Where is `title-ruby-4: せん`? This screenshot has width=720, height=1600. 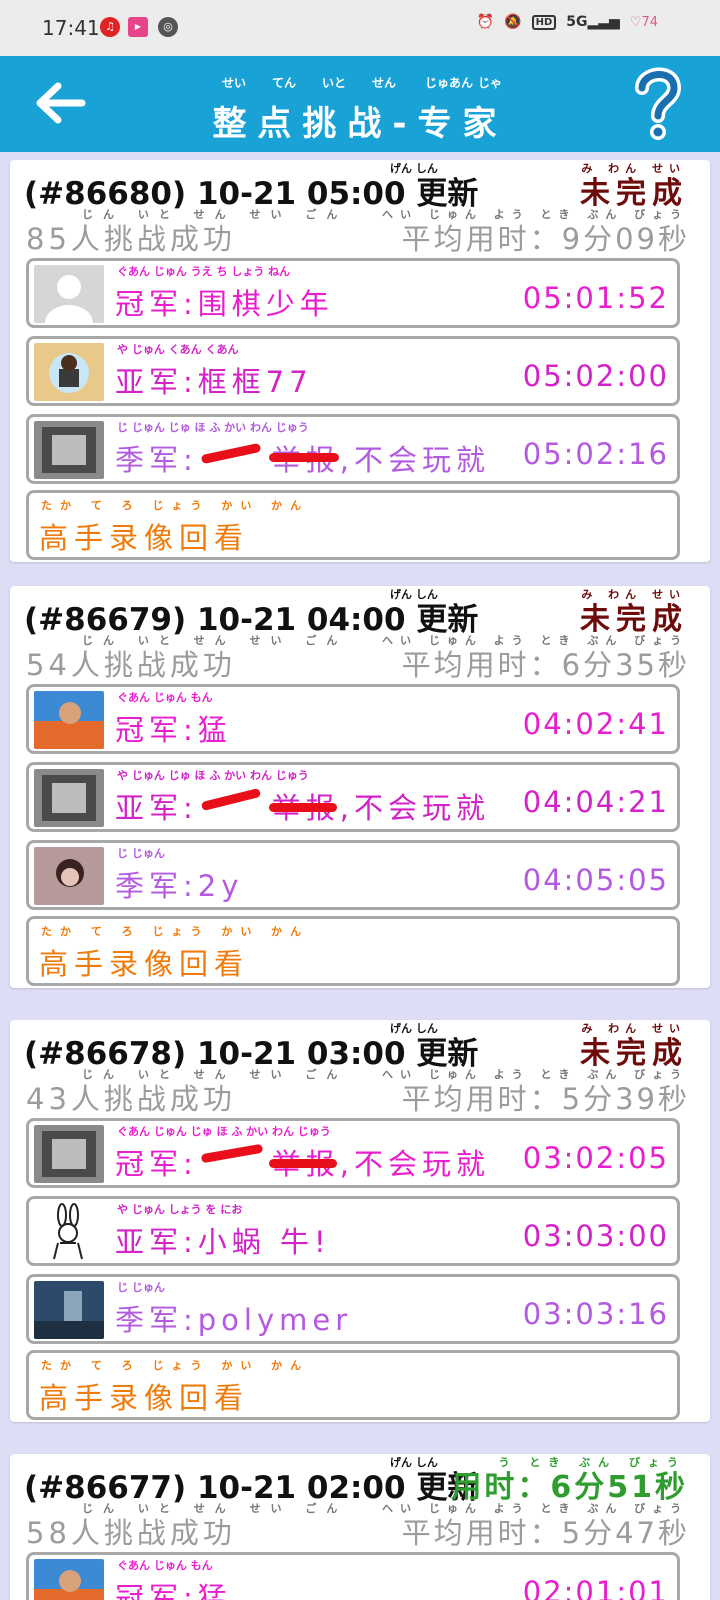 title-ruby-4: せん is located at coordinates (384, 83).